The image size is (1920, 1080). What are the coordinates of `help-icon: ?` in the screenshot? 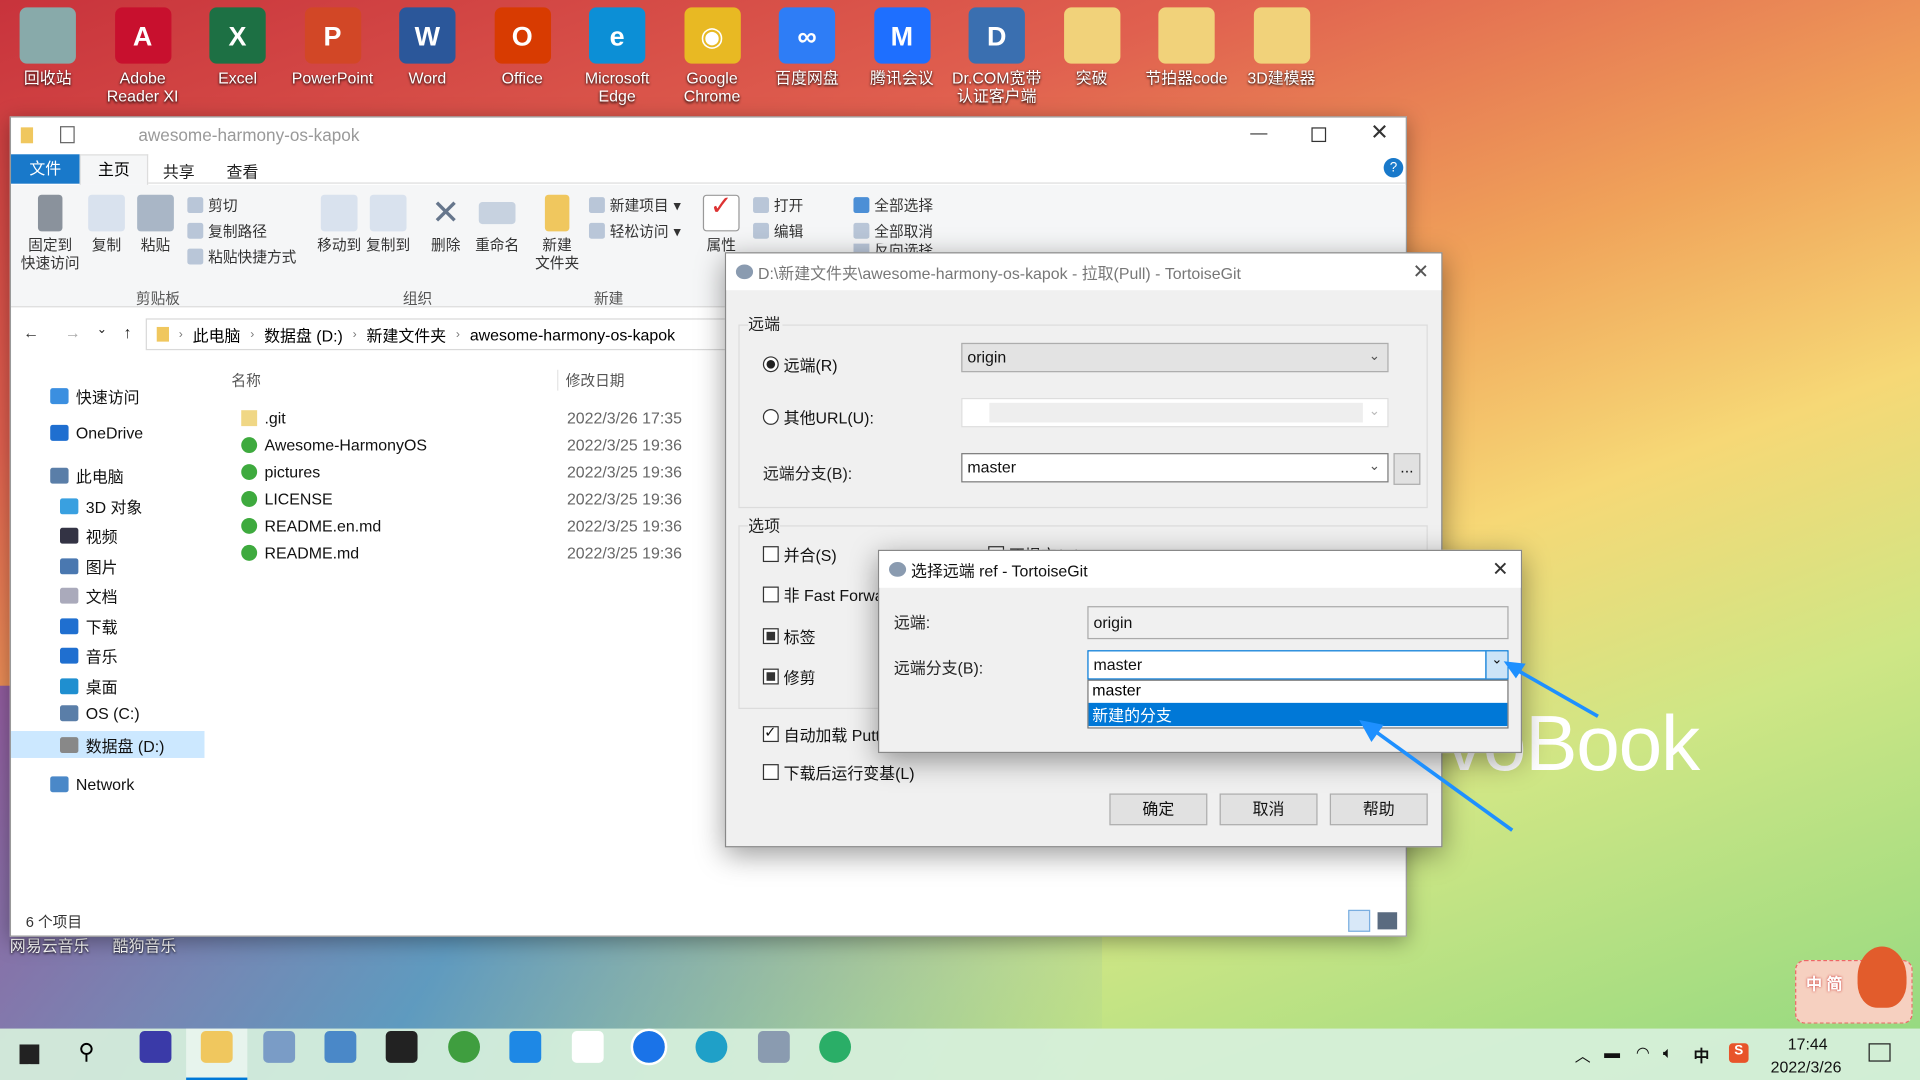 It's located at (1393, 167).